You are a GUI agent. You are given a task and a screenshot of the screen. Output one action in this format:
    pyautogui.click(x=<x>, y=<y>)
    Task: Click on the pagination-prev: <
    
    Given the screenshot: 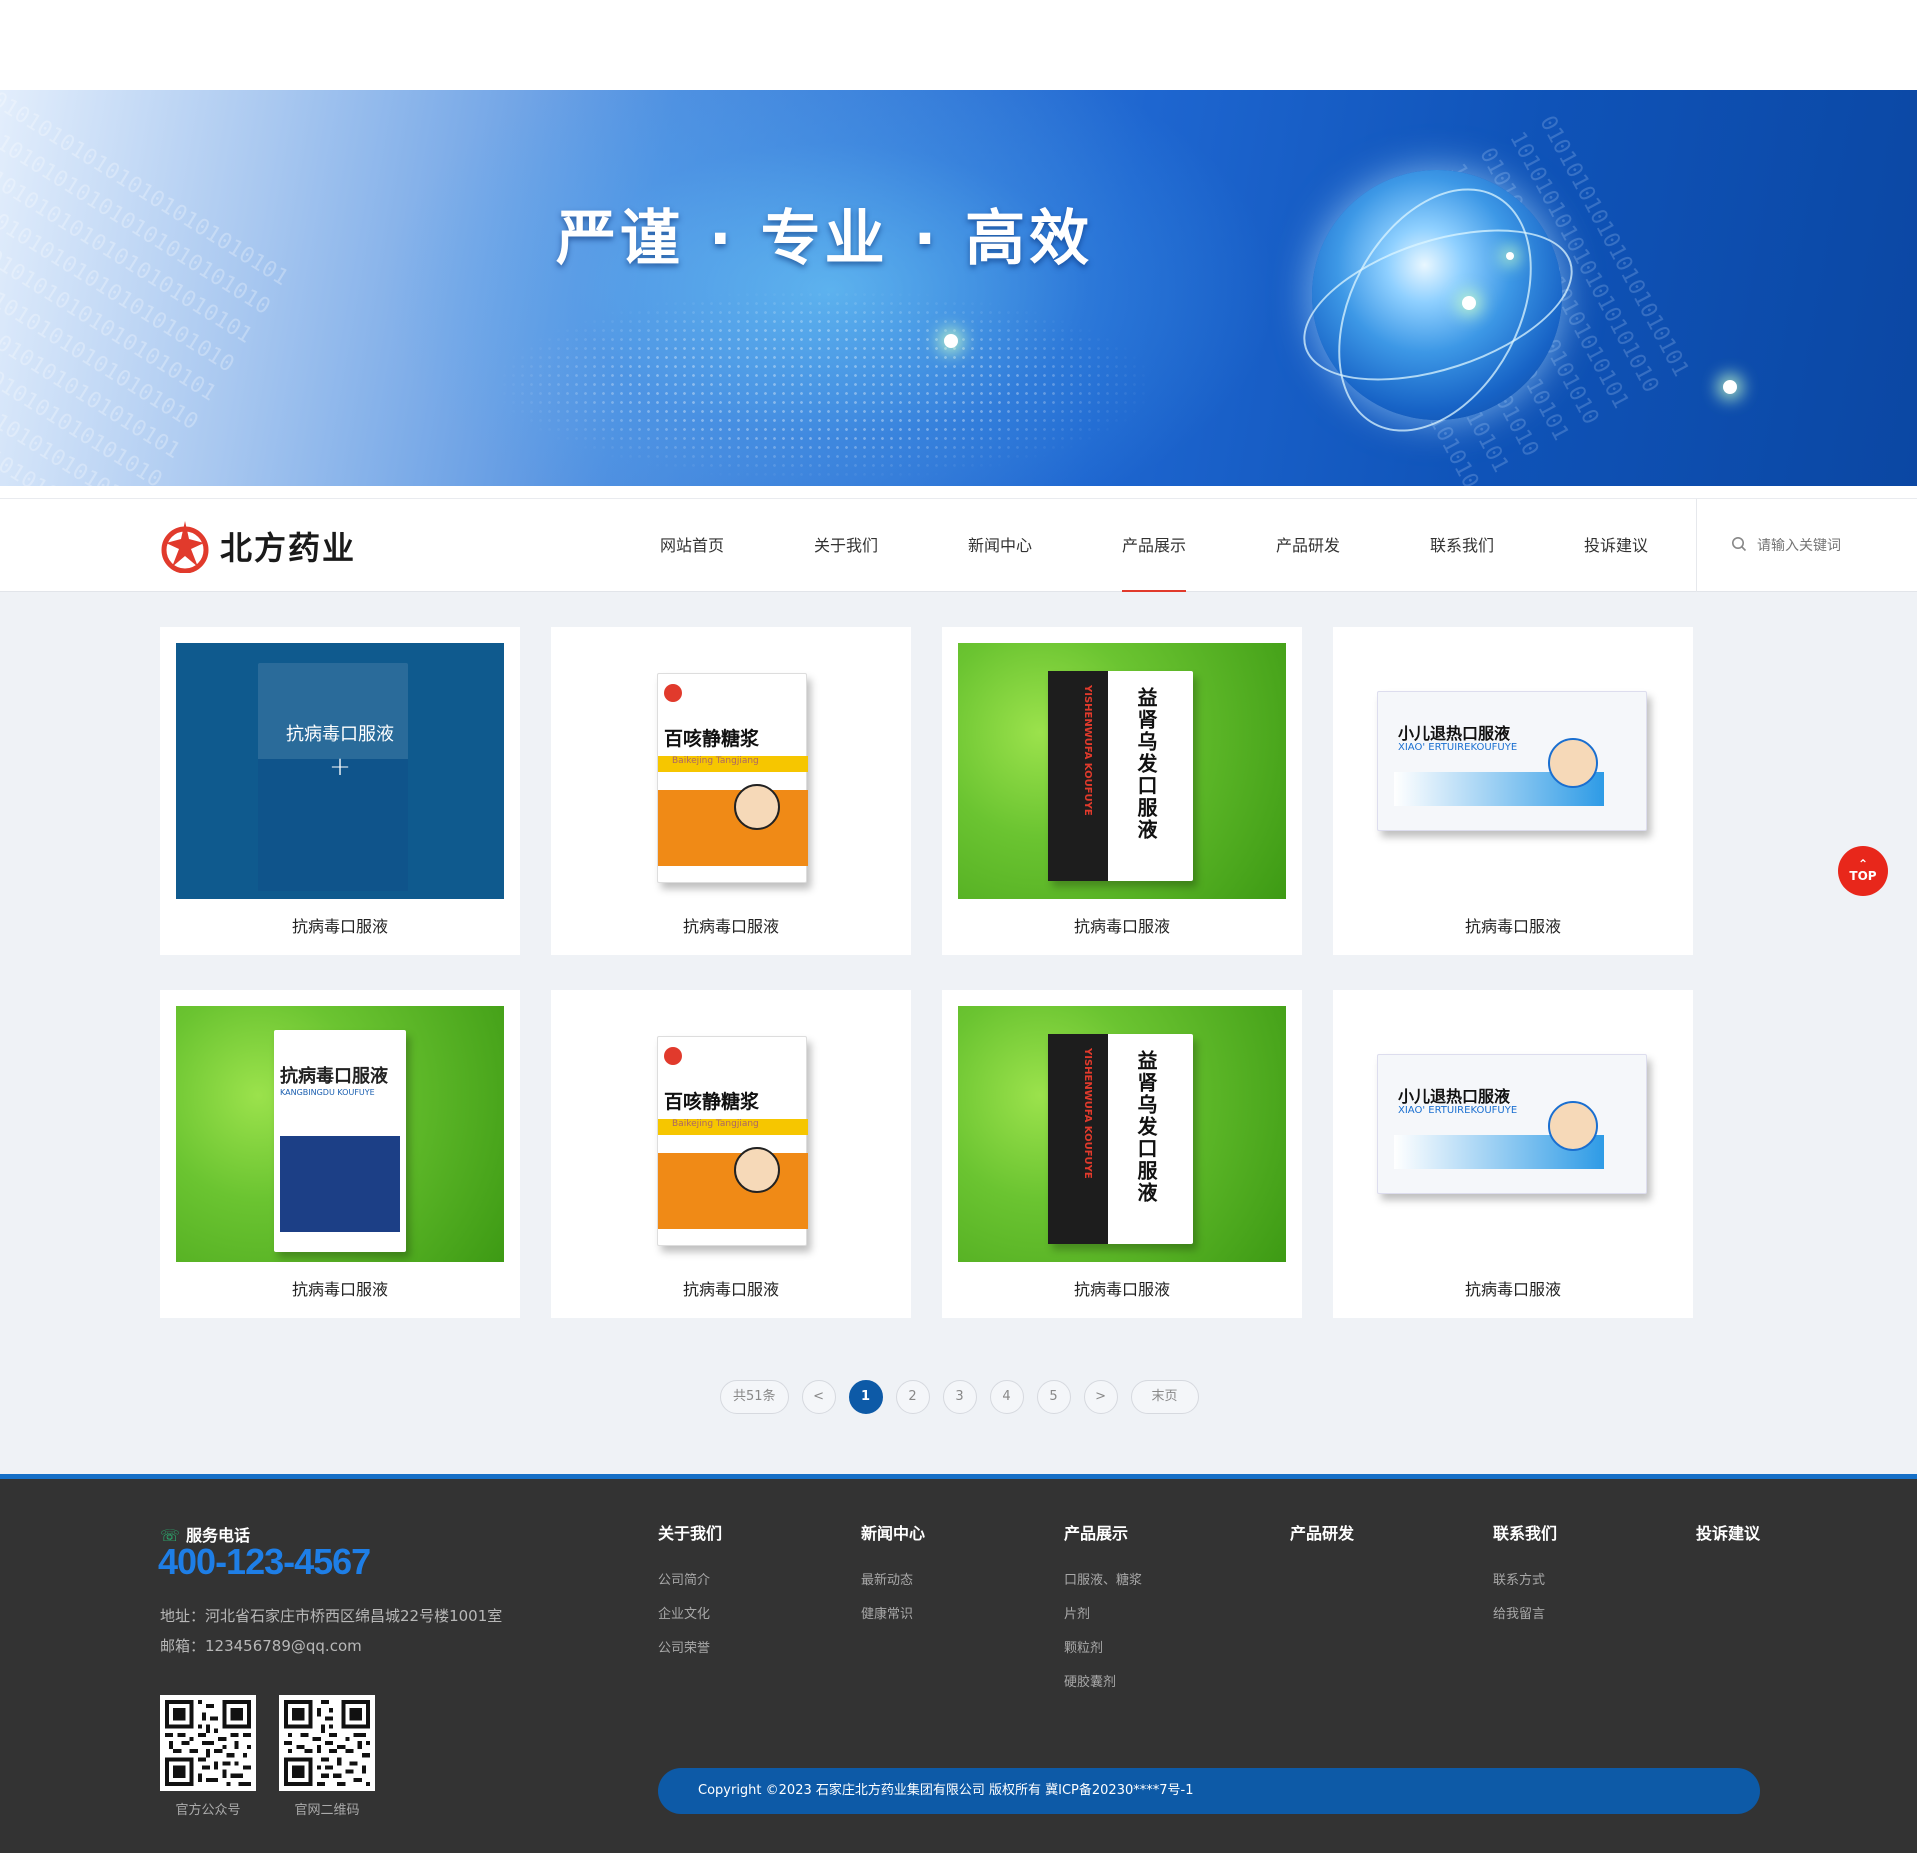 What is the action you would take?
    pyautogui.click(x=818, y=1397)
    